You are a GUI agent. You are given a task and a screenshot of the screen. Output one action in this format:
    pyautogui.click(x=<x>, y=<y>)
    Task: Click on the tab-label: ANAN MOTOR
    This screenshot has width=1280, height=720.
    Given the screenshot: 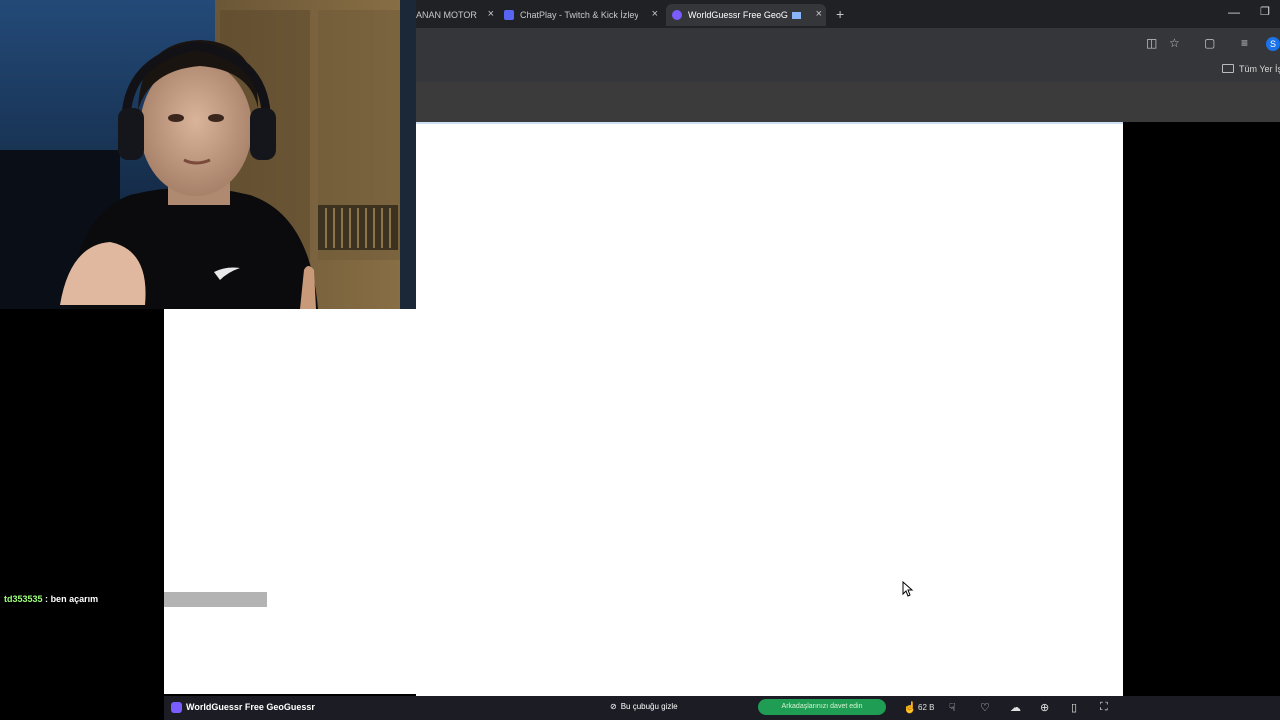 What is the action you would take?
    pyautogui.click(x=446, y=15)
    